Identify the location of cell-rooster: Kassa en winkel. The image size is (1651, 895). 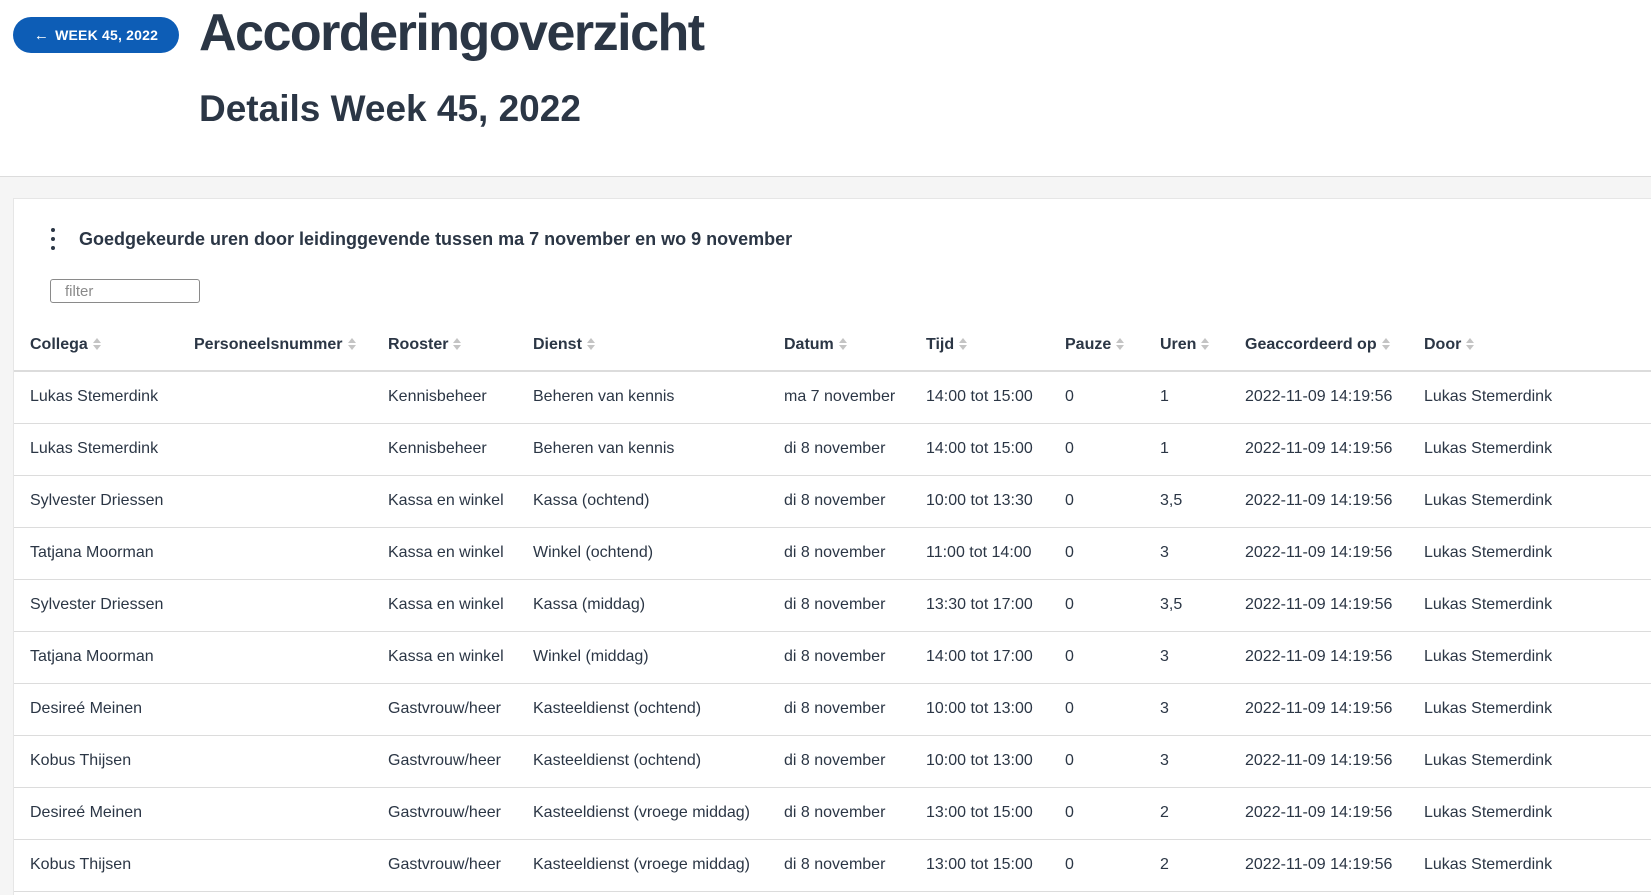
(444, 501).